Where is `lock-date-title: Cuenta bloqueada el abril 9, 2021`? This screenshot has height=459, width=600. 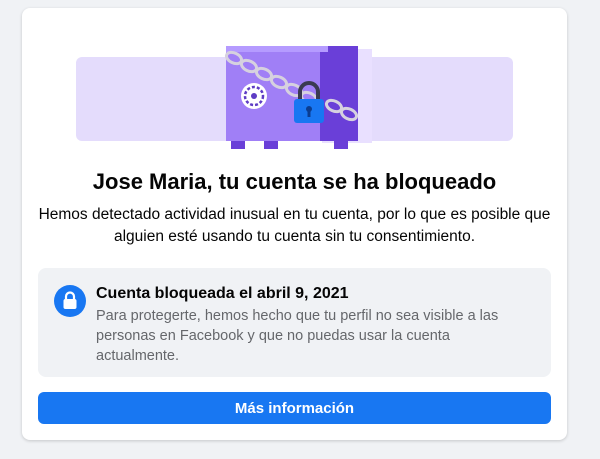
lock-date-title: Cuenta bloqueada el abril 9, 2021 is located at coordinates (222, 293).